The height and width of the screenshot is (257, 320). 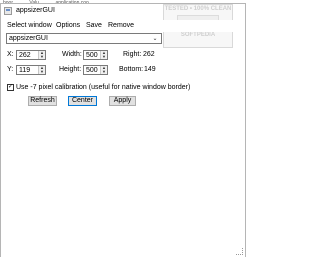 I want to click on width-stepper: 500 ▲ ▼, so click(x=95, y=55).